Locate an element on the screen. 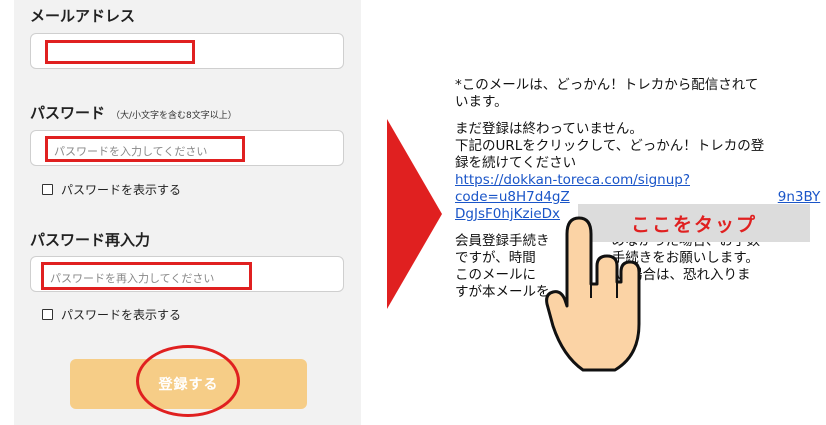 This screenshot has width=826, height=425. email-text-line: 録を続けてください is located at coordinates (516, 163).